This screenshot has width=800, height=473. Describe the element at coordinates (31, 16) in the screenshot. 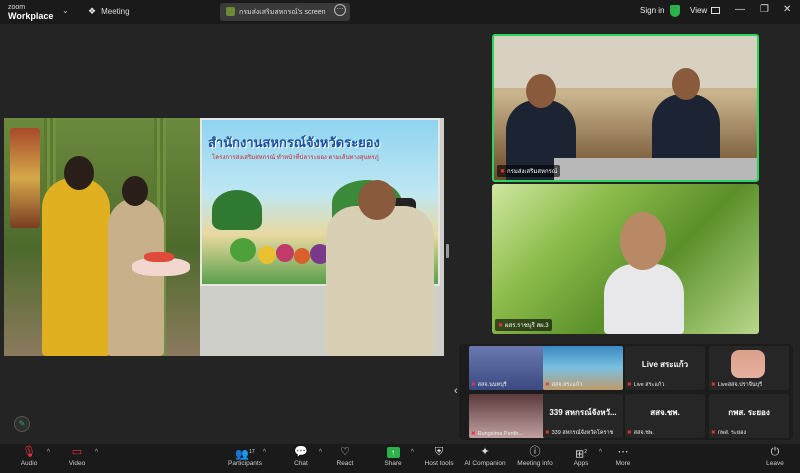

I see `logo-line2: Workplace` at that location.